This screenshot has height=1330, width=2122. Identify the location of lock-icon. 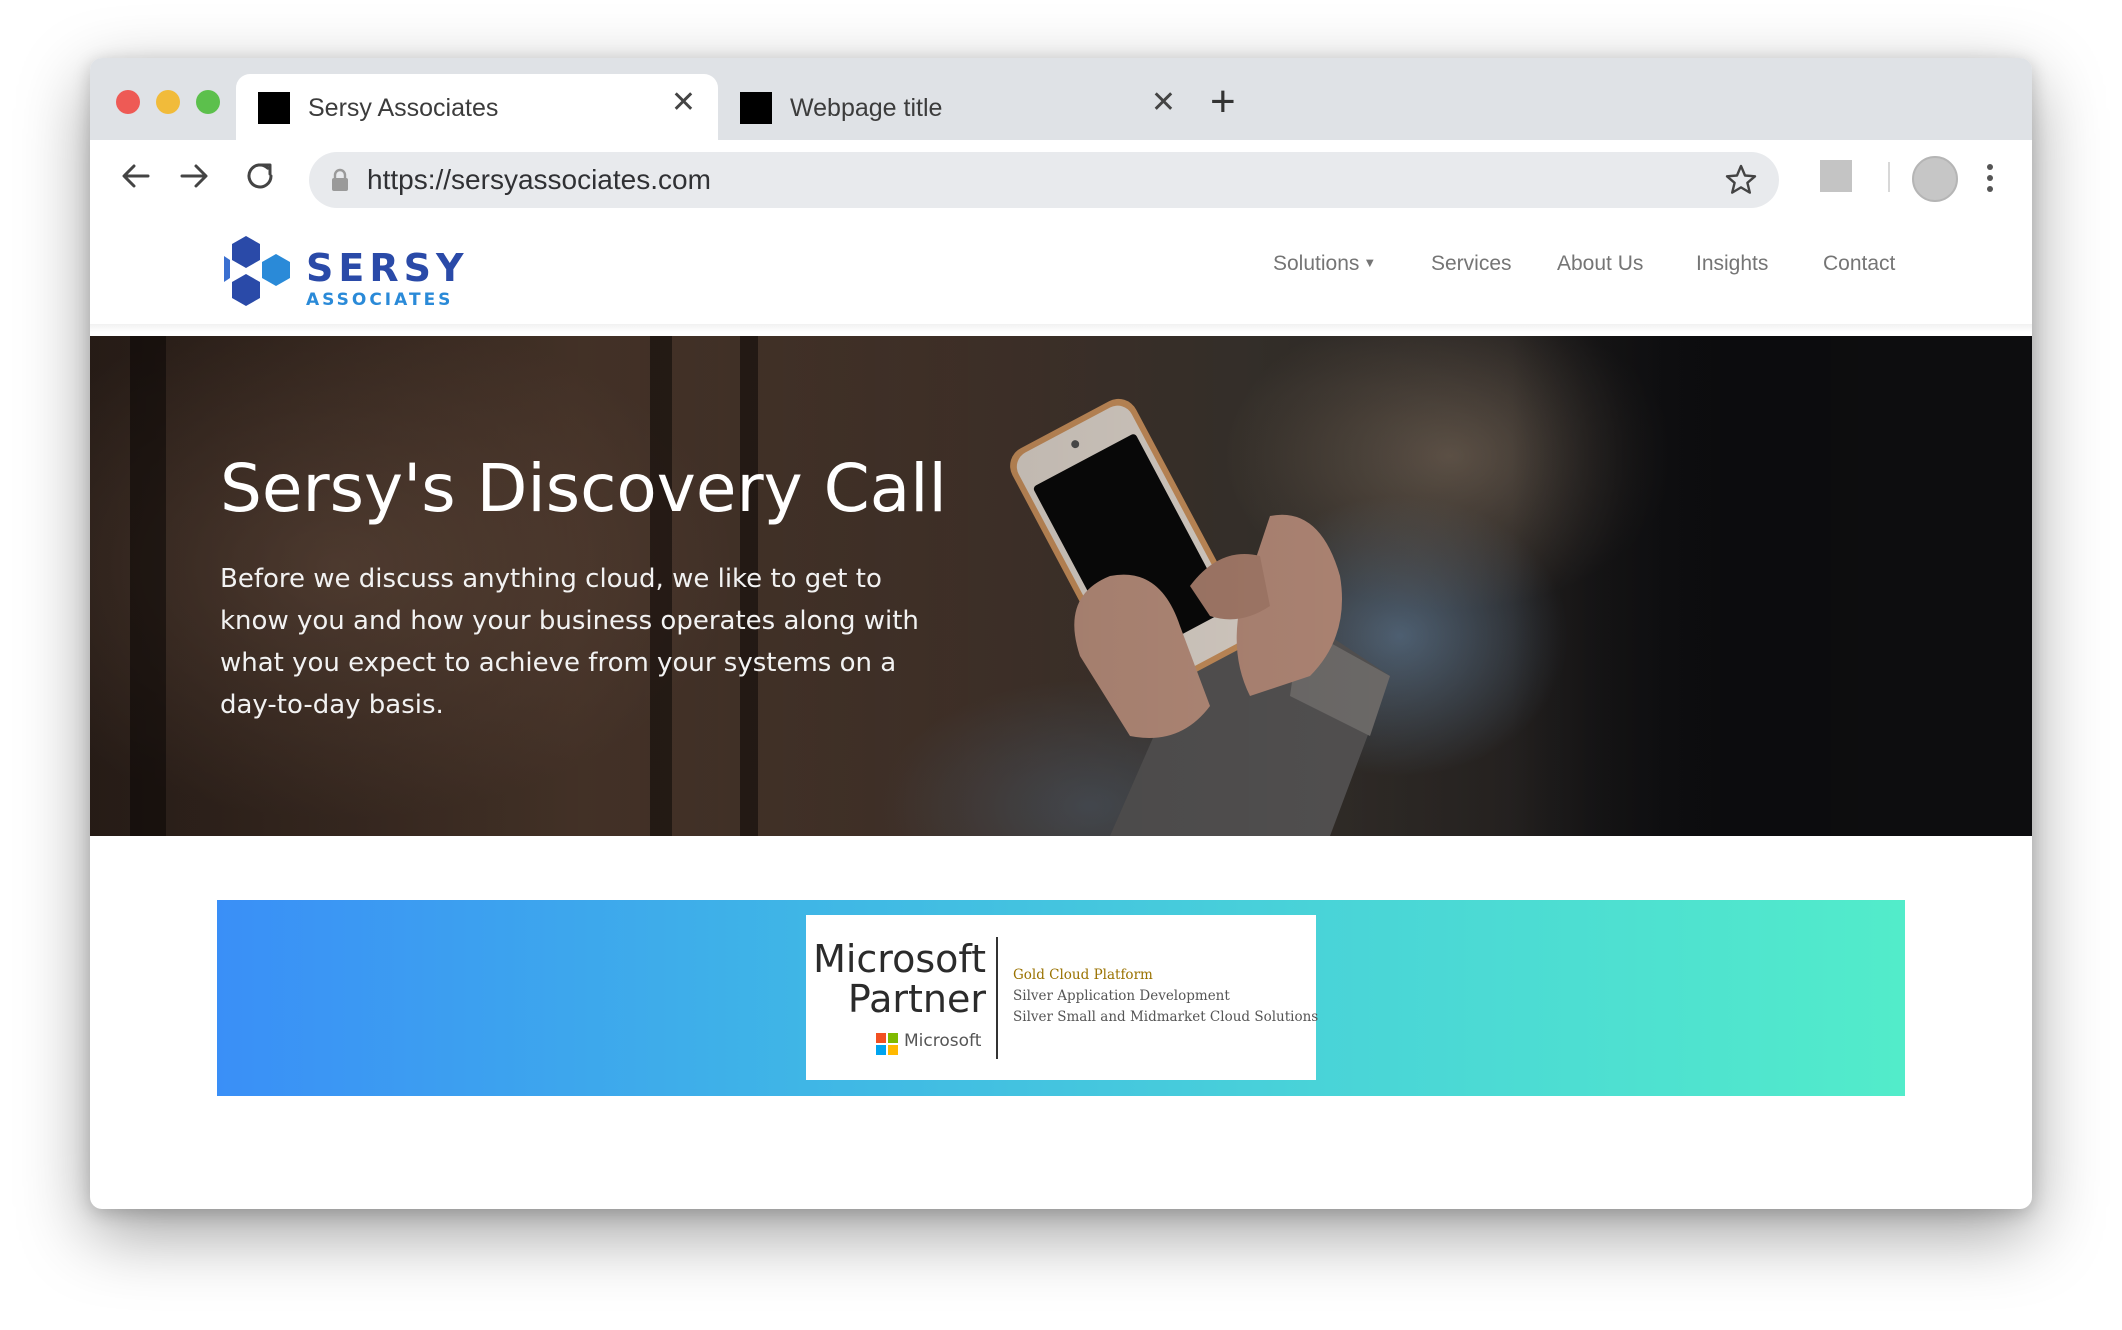
(340, 179).